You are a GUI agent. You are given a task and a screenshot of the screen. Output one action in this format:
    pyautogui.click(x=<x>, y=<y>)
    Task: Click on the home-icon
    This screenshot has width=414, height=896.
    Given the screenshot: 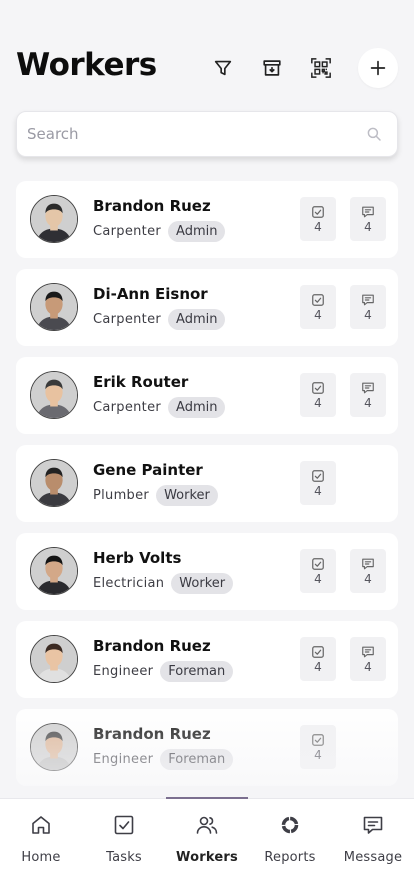 What is the action you would take?
    pyautogui.click(x=41, y=825)
    